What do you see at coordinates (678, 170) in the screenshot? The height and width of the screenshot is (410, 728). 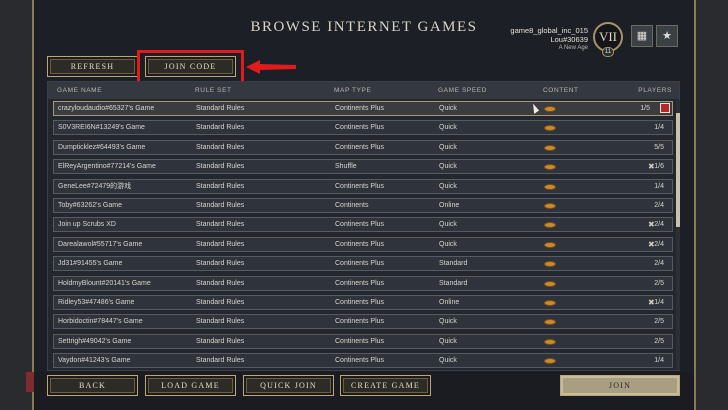 I see `scrollbar-thumb` at bounding box center [678, 170].